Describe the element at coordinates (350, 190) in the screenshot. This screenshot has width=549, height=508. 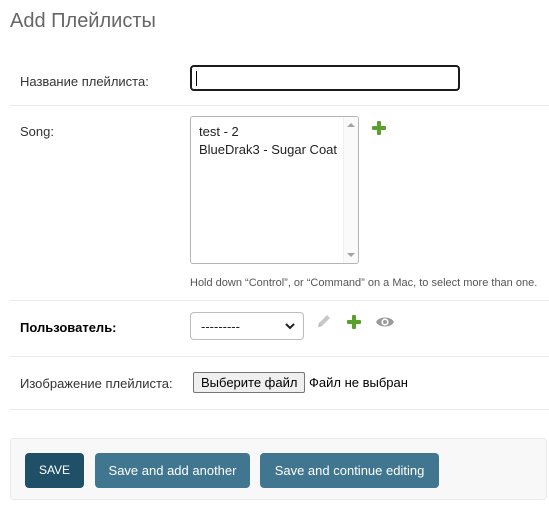
I see `listbox-scrollbar` at that location.